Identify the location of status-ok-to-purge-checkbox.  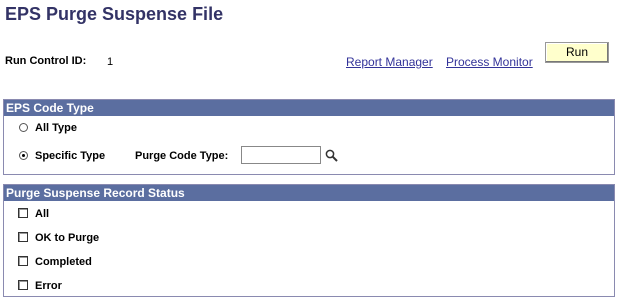
(23, 237).